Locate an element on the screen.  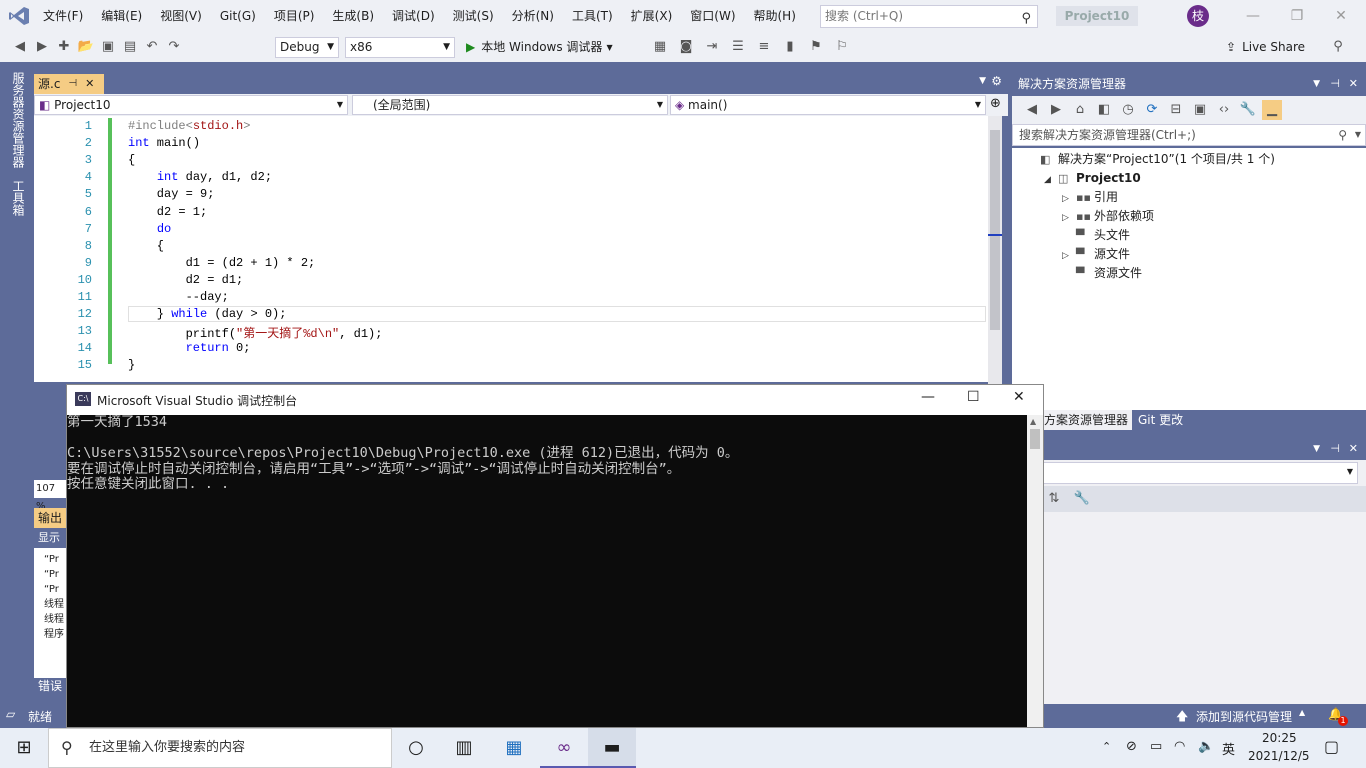
sync-icon: ⟳ is located at coordinates (1152, 110).